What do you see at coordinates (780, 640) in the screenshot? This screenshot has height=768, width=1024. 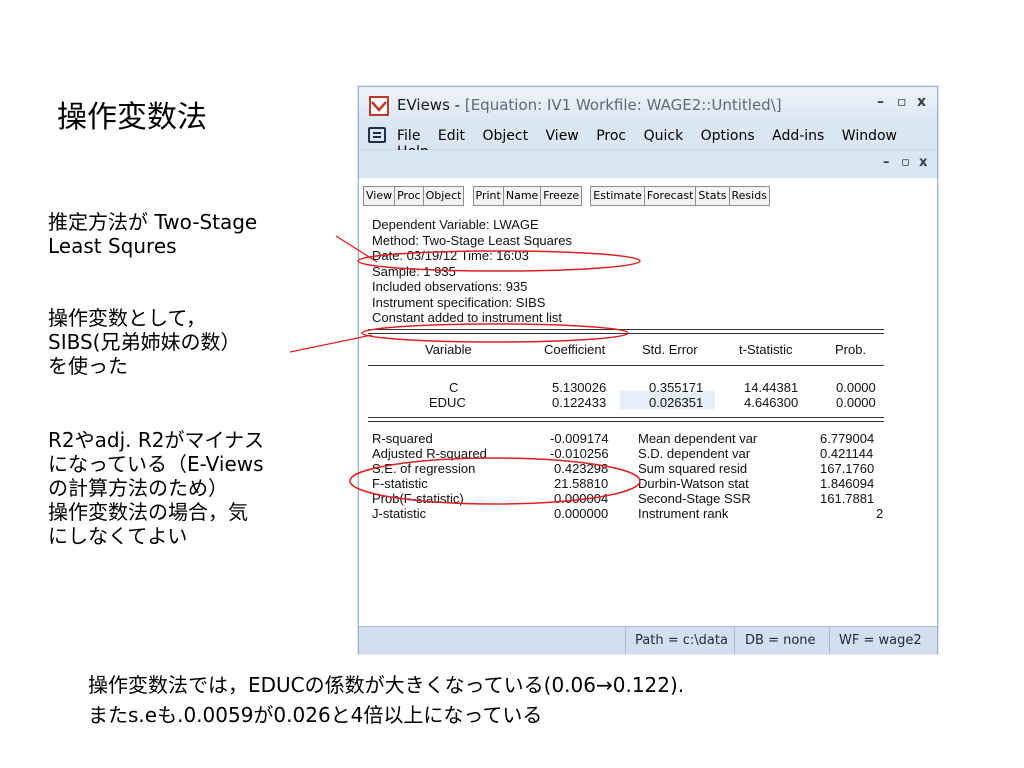 I see `status-db: DB = none` at bounding box center [780, 640].